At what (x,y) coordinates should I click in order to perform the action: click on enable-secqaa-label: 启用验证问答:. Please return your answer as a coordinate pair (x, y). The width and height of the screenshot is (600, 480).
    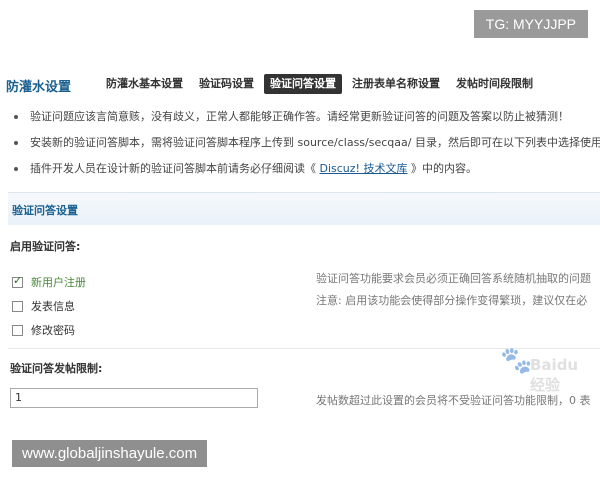
    Looking at the image, I should click on (45, 246).